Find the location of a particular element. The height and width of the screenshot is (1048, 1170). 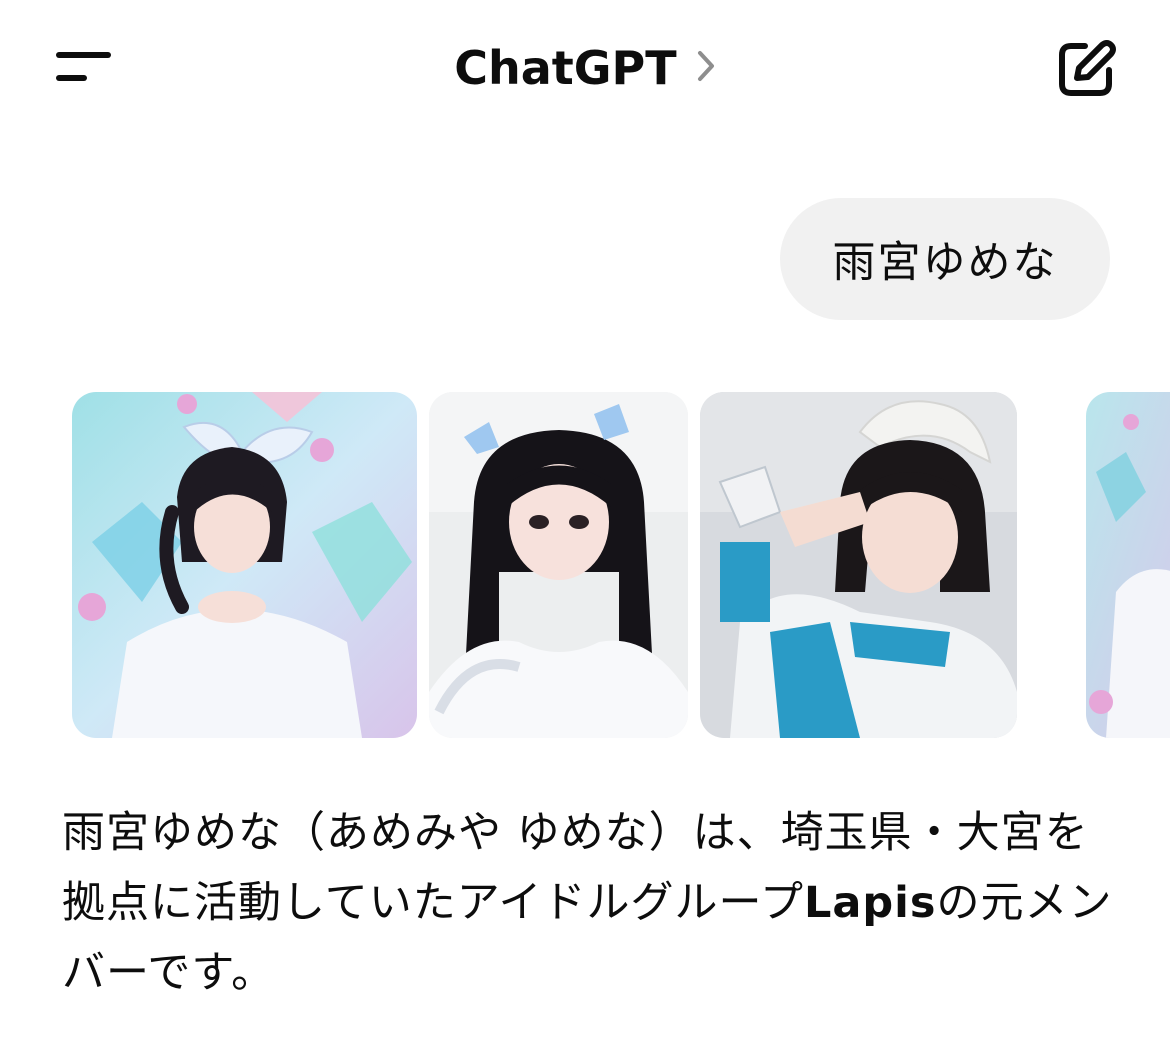

app-title: ChatGPT is located at coordinates (565, 68).